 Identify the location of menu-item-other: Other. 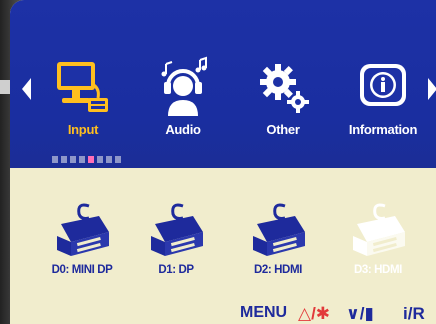
(283, 95).